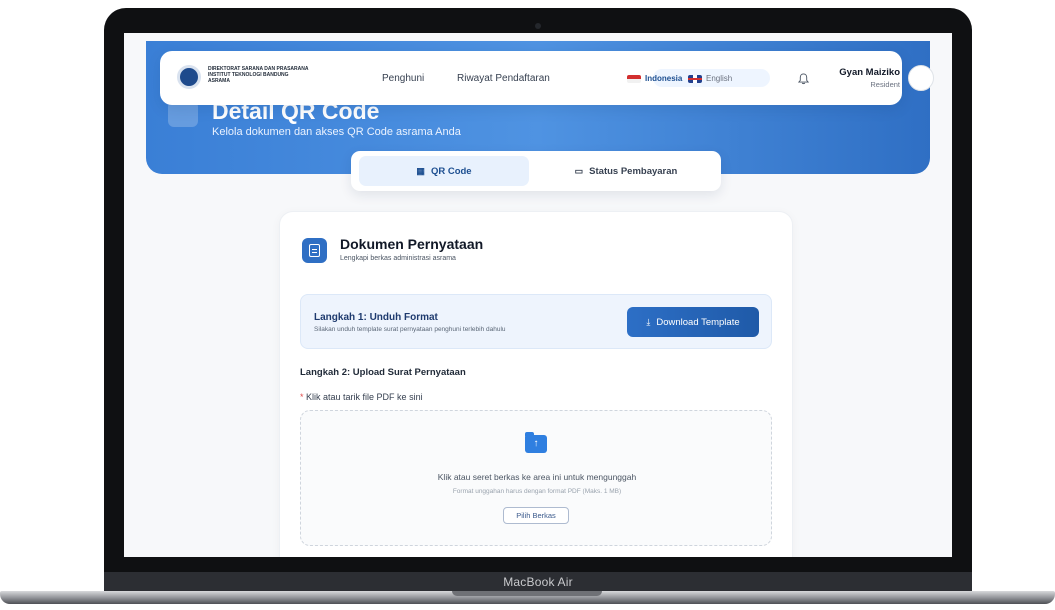 Image resolution: width=1055 pixels, height=610 pixels. I want to click on step1-title: Langkah 1: Unduh Format, so click(376, 317).